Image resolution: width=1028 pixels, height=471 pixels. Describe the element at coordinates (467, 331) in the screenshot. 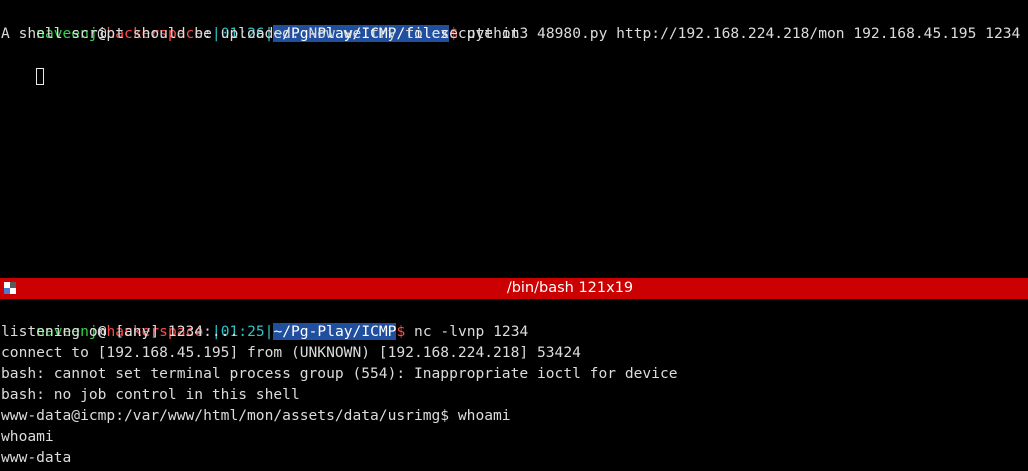

I see `command-text: nc -lvnp 1234` at that location.